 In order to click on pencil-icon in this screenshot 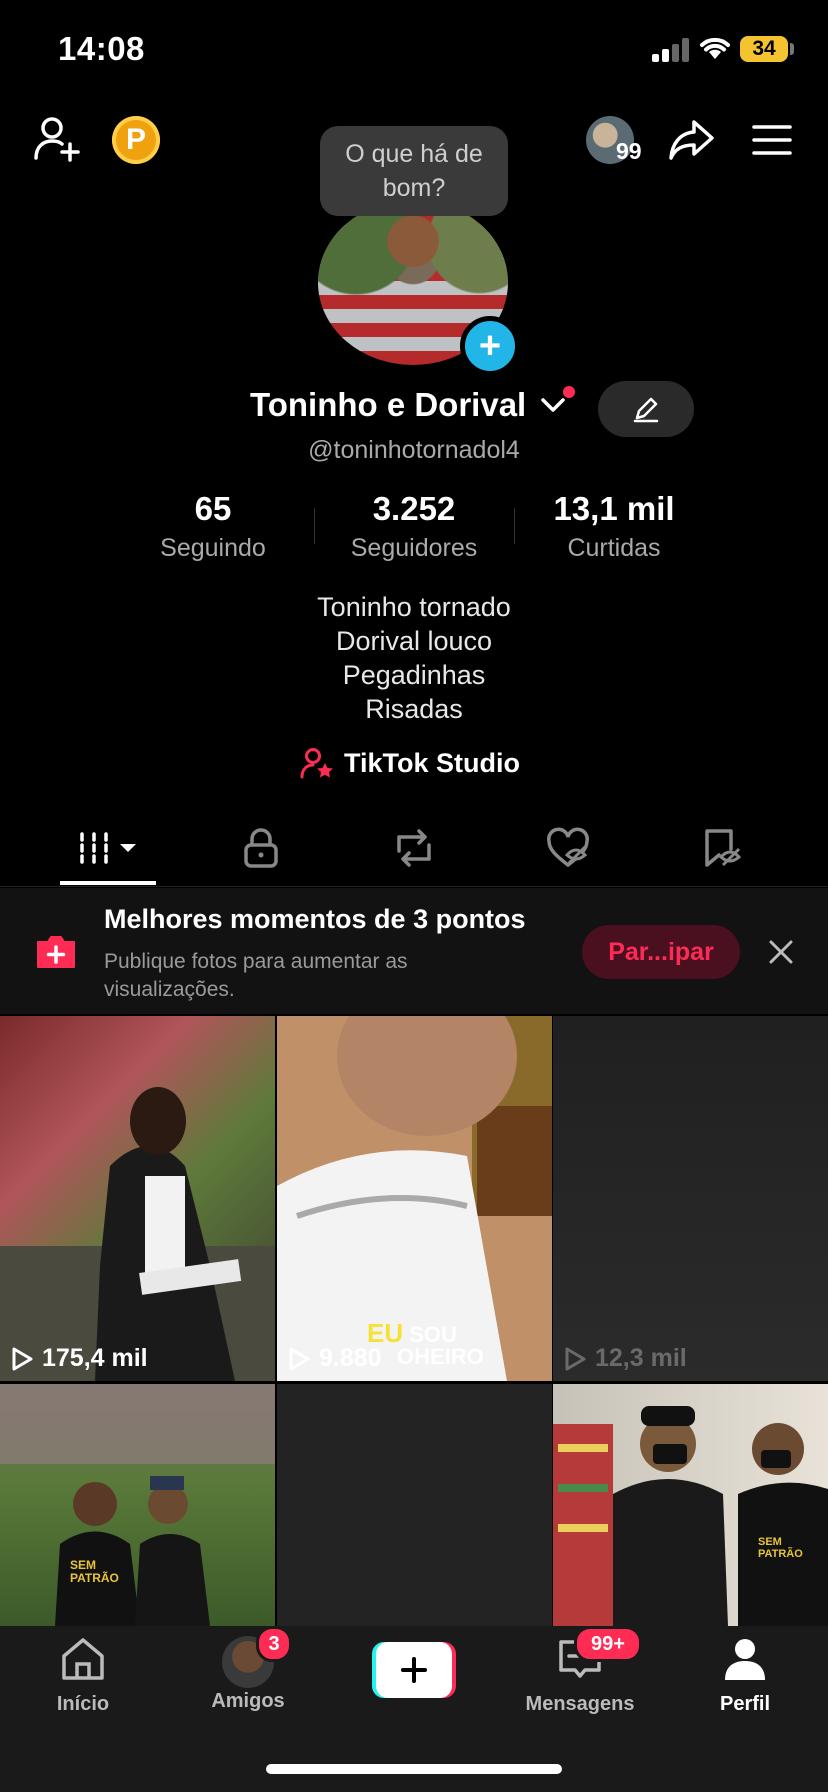, I will do `click(646, 410)`.